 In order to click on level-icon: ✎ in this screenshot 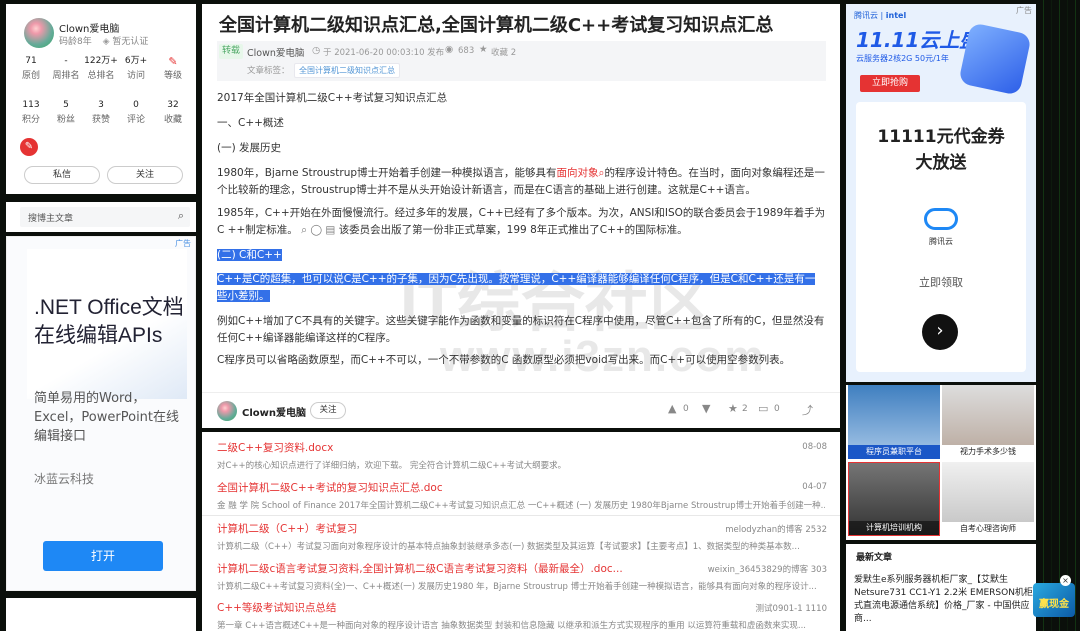, I will do `click(173, 61)`.